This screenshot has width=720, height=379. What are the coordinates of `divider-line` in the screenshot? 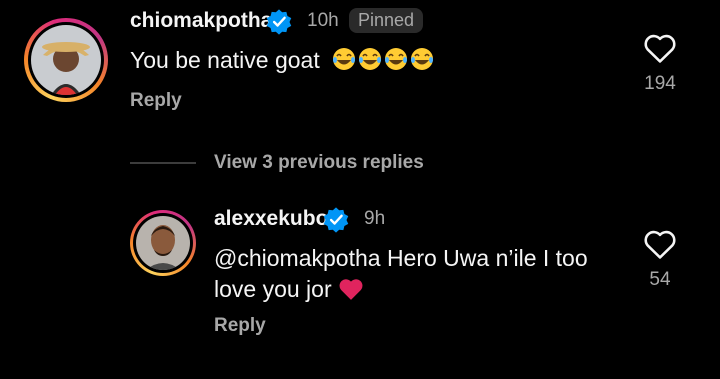 It's located at (163, 163).